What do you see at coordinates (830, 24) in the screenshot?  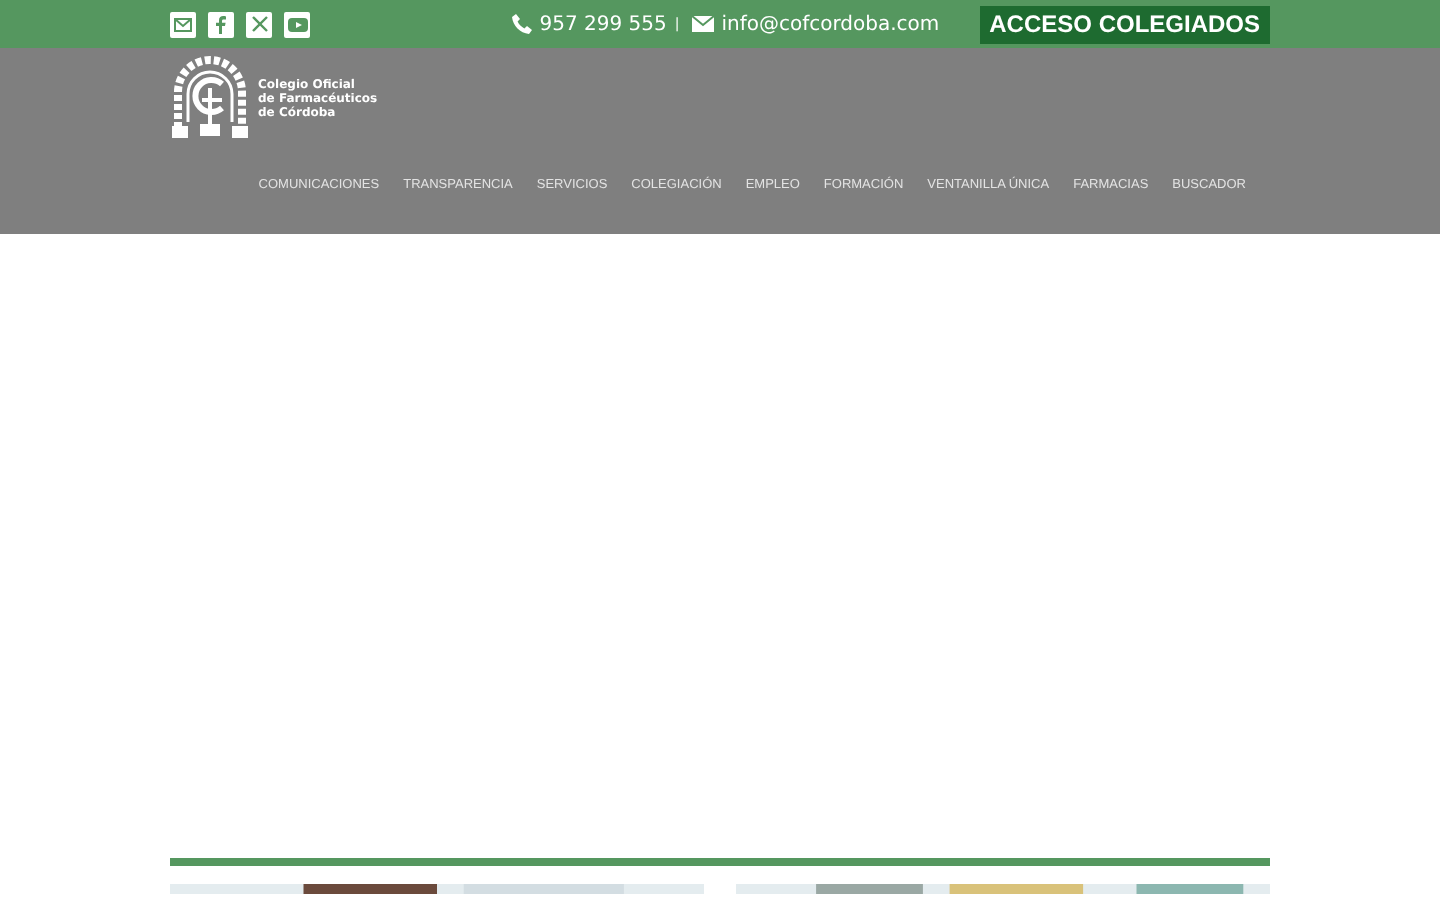 I see `email-link: info@cofcordoba.com` at bounding box center [830, 24].